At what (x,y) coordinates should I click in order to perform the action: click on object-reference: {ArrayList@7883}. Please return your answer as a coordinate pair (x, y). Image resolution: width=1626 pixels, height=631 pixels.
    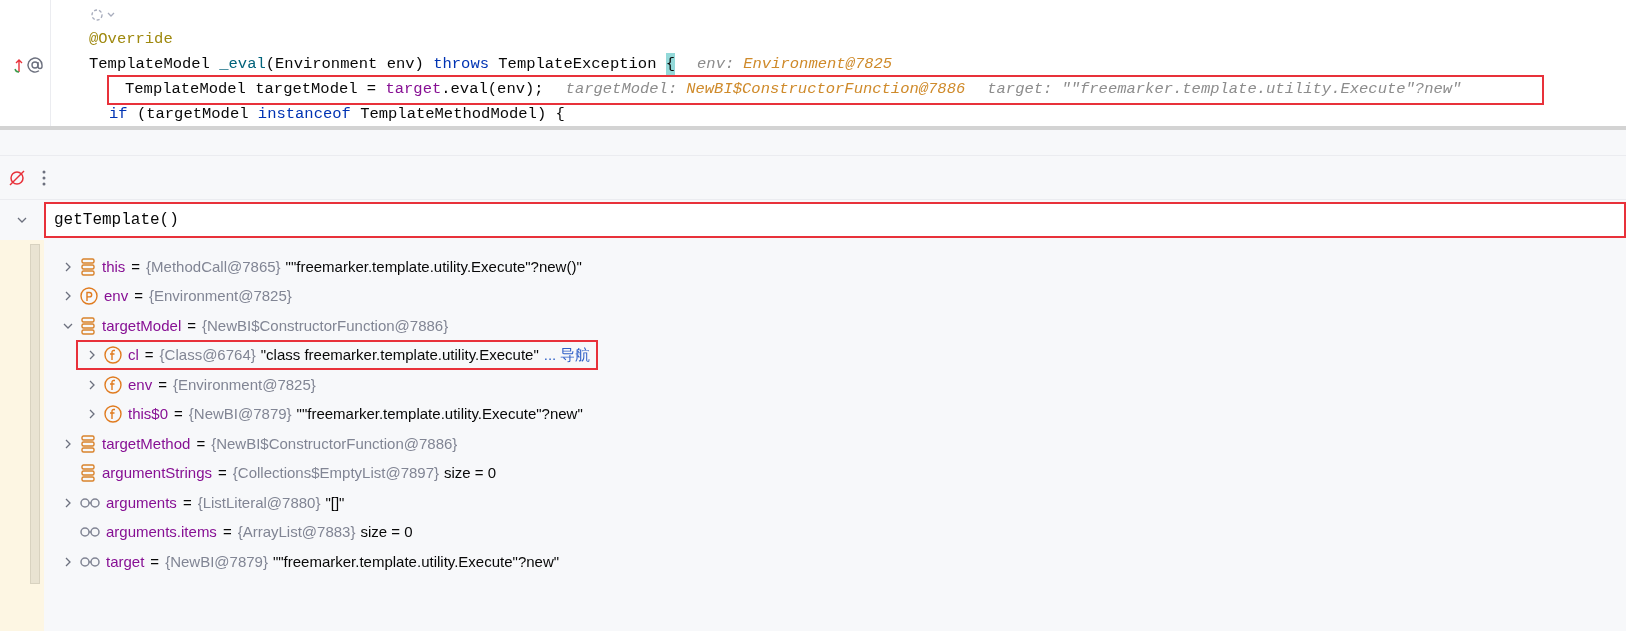
    Looking at the image, I should click on (296, 531).